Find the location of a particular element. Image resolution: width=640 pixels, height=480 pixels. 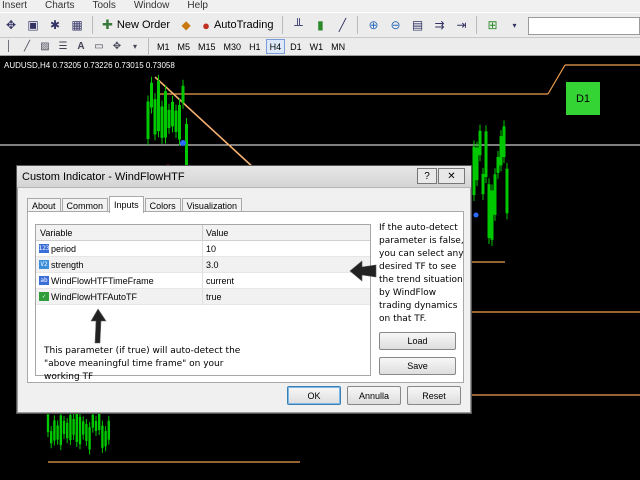

header-value: Value is located at coordinates (217, 233).